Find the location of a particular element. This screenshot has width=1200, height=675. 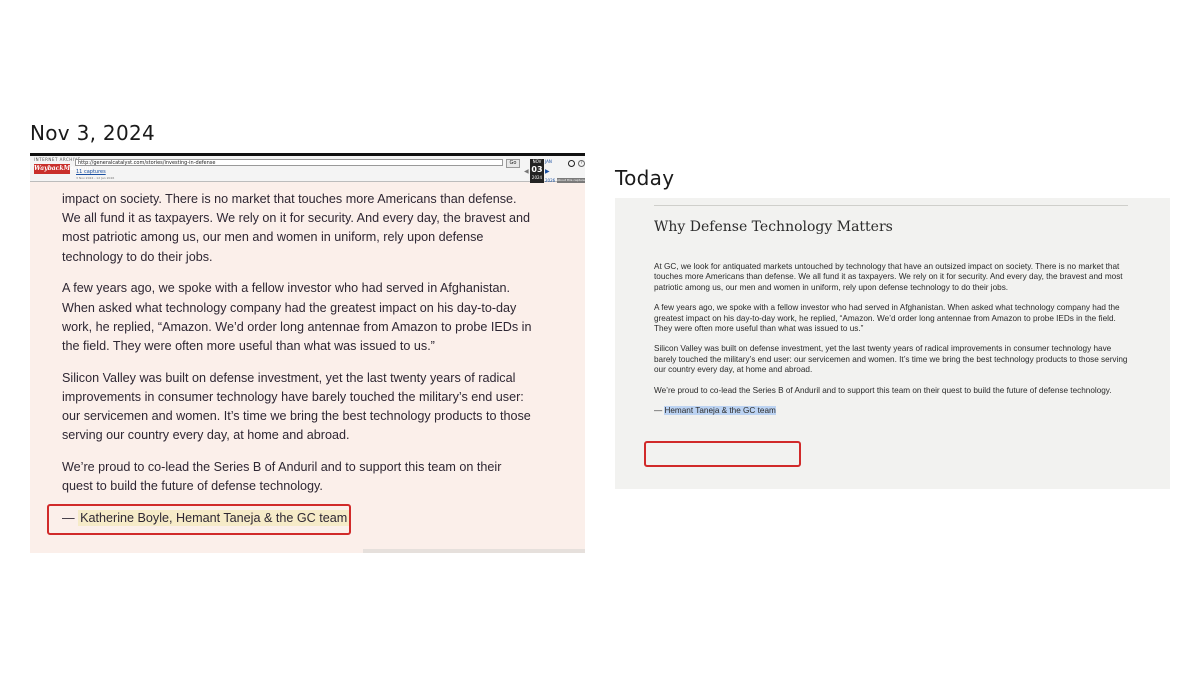

current-signature: — Hemant Taneja & the GC team is located at coordinates (891, 411).